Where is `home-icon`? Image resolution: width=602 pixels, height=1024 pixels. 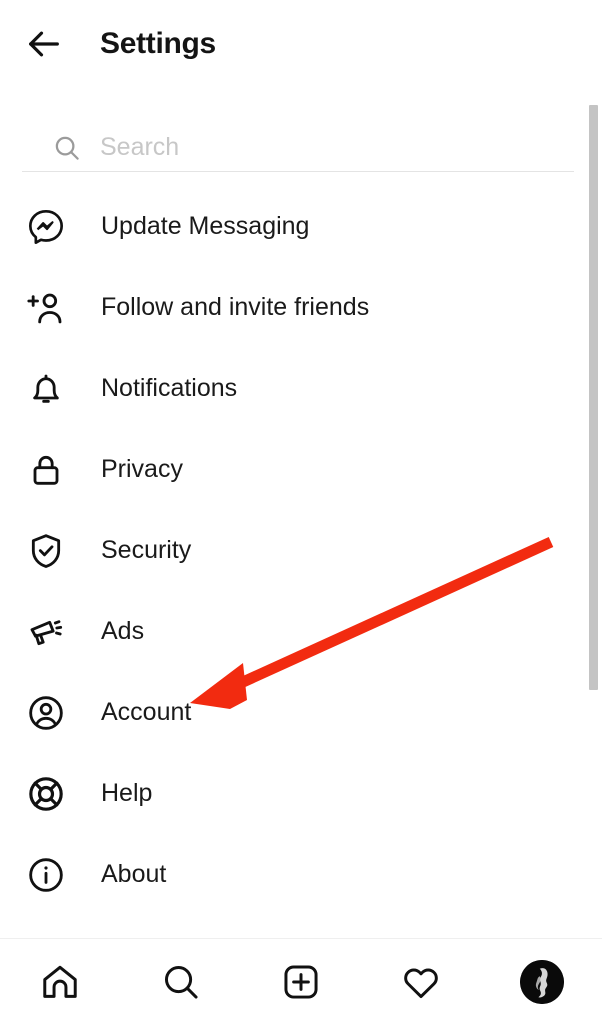
home-icon is located at coordinates (60, 981).